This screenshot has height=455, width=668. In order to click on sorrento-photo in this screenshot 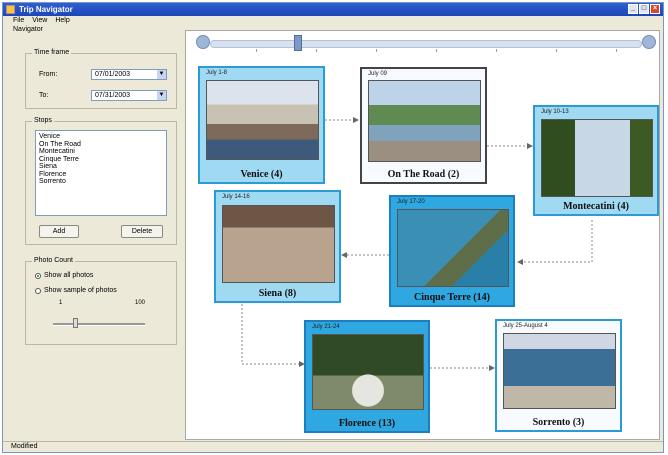, I will do `click(559, 371)`.